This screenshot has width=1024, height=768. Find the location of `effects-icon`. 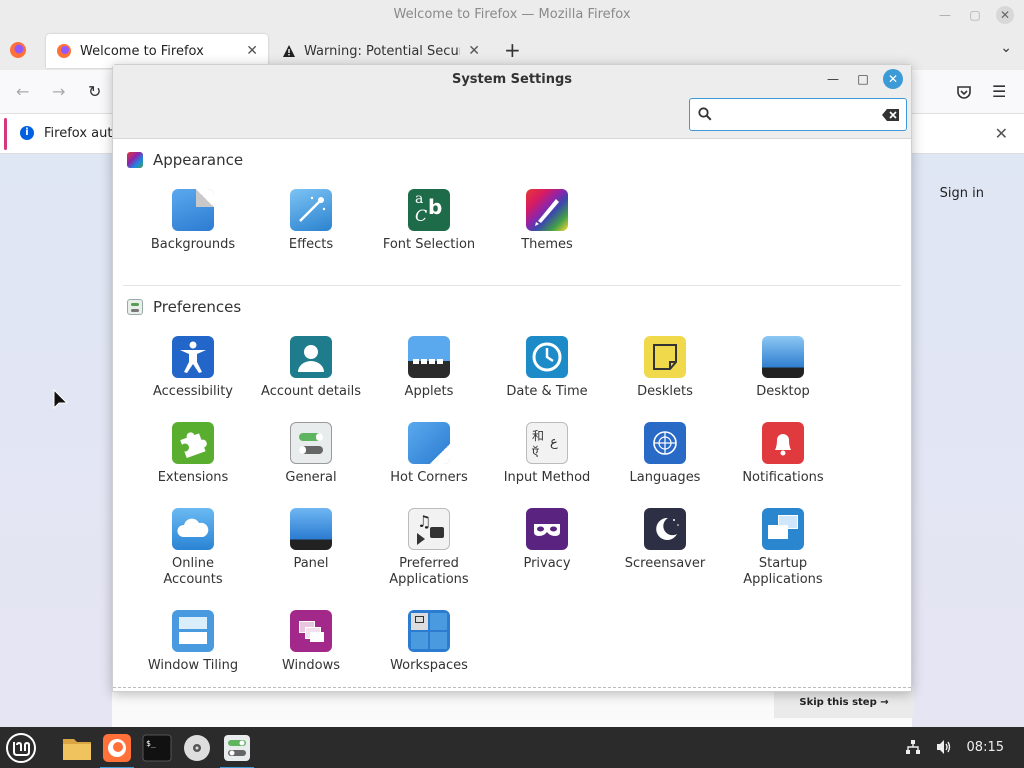

effects-icon is located at coordinates (311, 210).